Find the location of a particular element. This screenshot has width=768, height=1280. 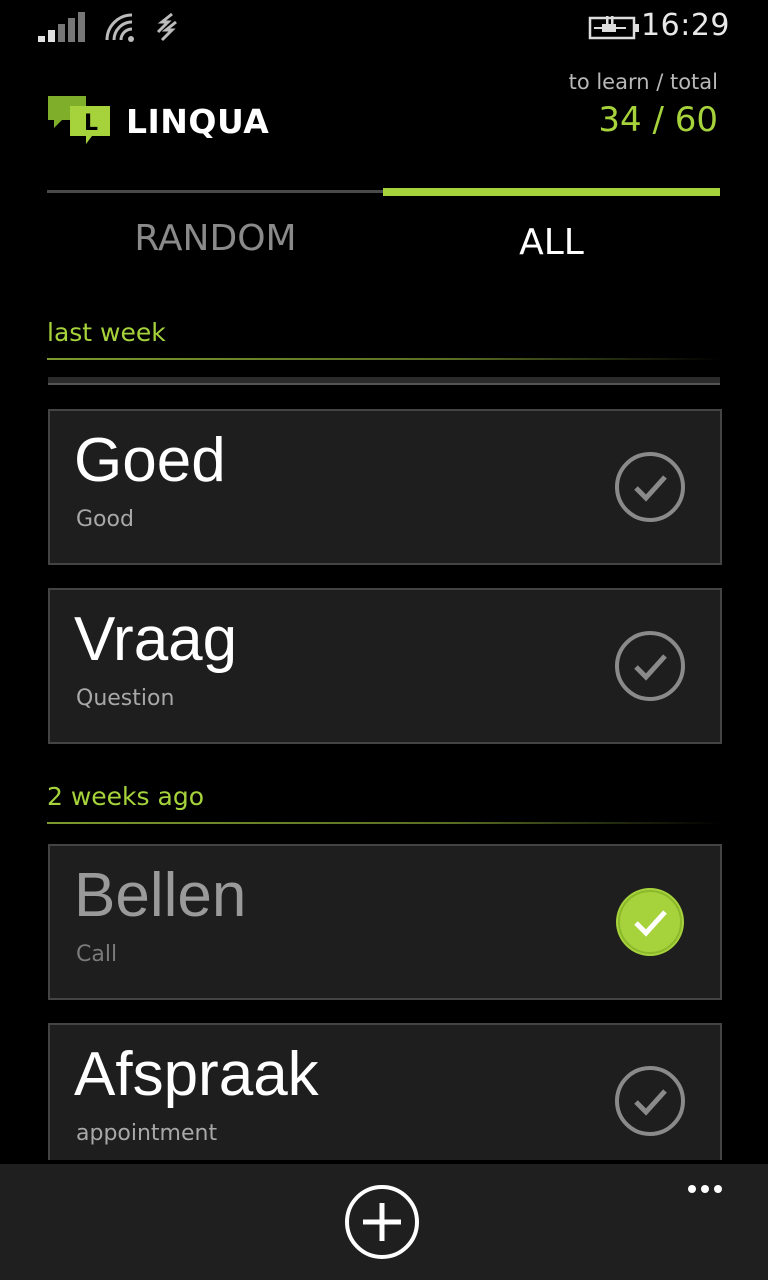

card-translation: Call is located at coordinates (97, 954).